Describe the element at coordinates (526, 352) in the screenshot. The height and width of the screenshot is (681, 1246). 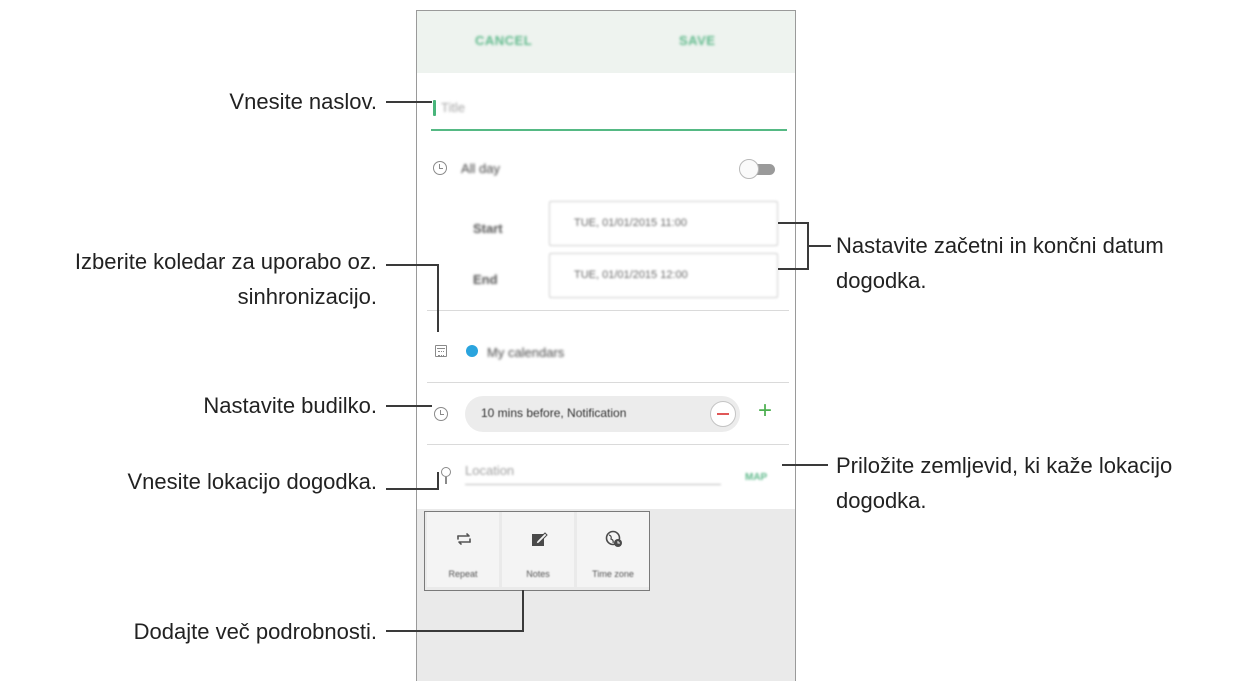
I see `calendar-name: My calendars` at that location.